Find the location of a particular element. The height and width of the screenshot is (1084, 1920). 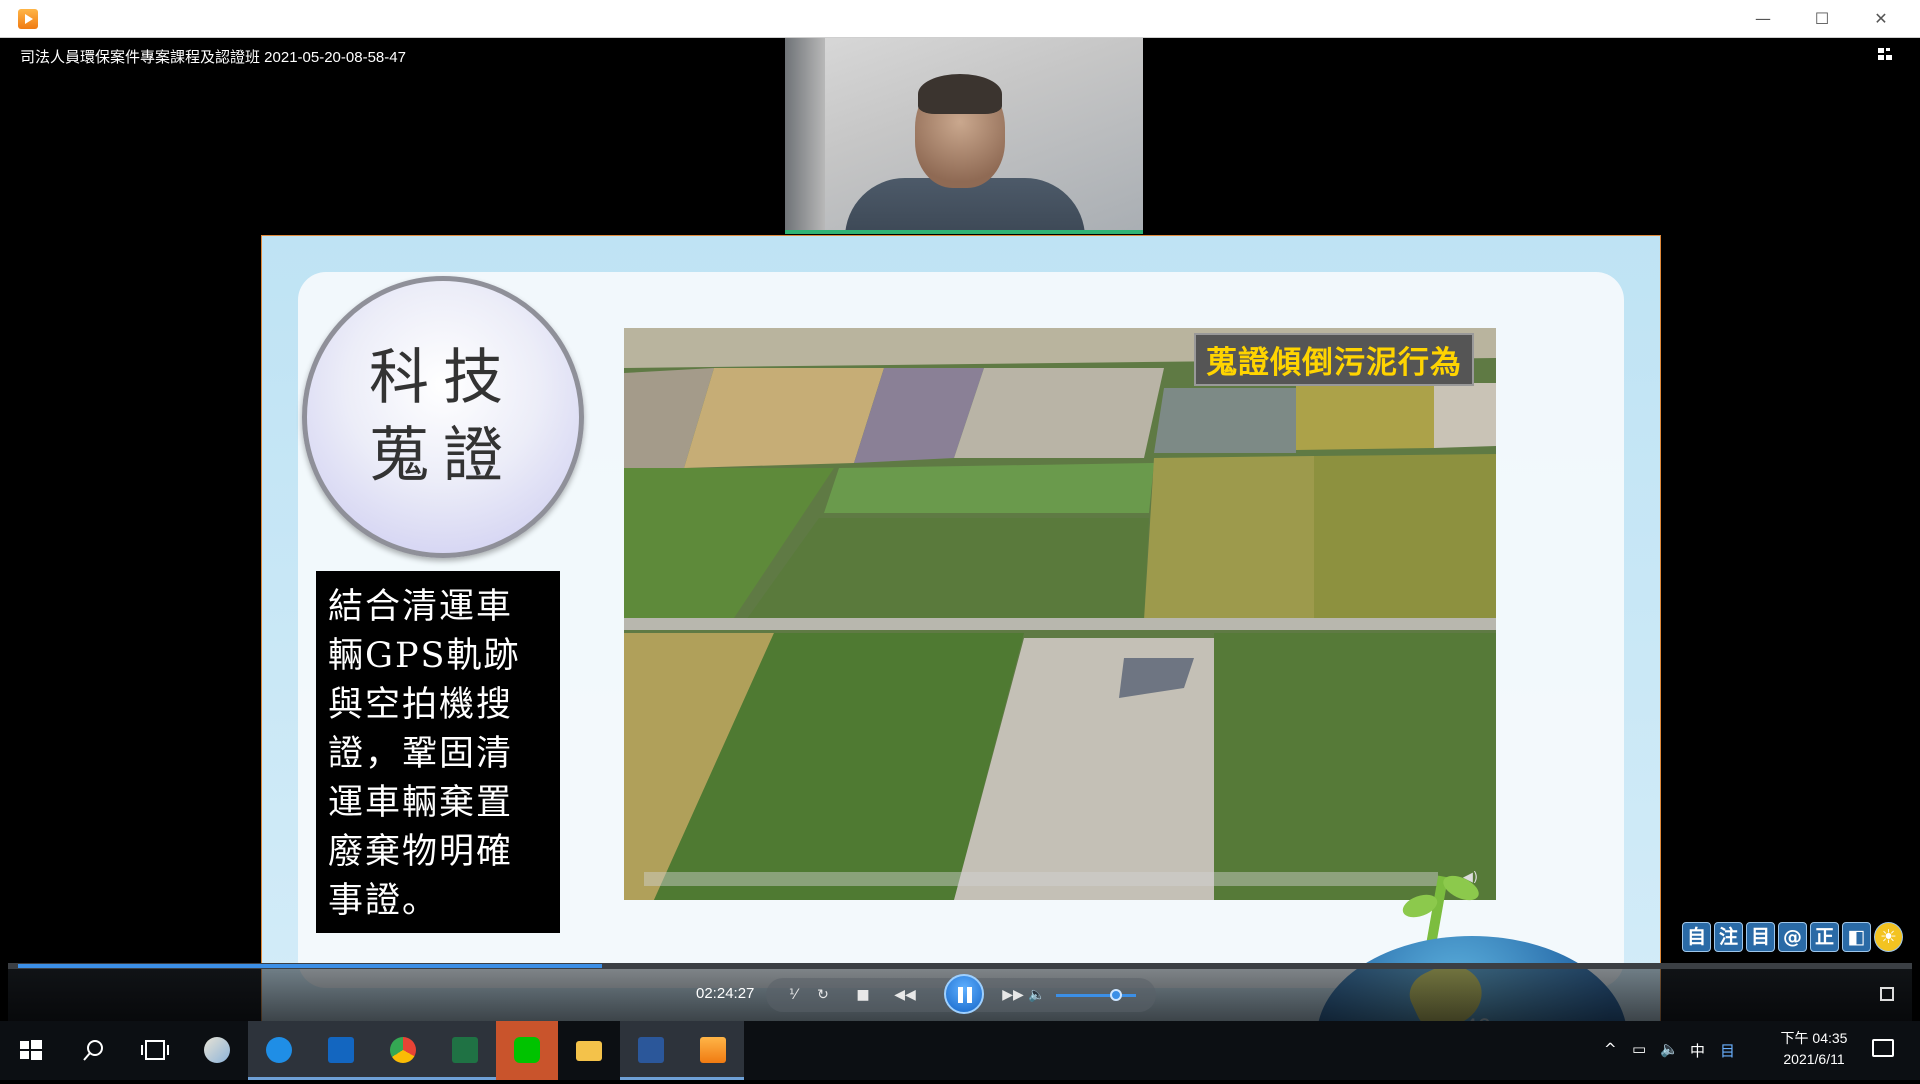

ime-button: 自 is located at coordinates (1696, 937).